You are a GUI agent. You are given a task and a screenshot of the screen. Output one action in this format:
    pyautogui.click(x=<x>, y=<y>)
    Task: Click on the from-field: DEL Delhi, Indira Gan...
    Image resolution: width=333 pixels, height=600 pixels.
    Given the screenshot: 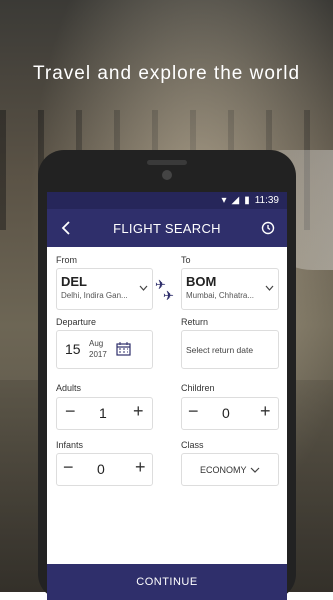 What is the action you would take?
    pyautogui.click(x=104, y=289)
    